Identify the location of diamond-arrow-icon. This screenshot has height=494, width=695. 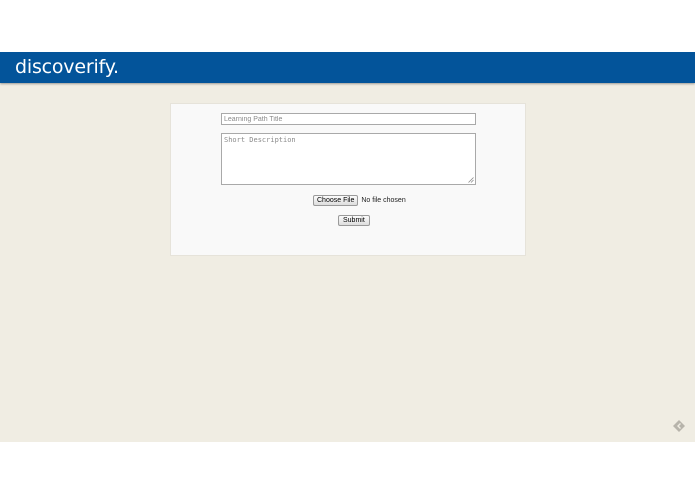
(679, 426).